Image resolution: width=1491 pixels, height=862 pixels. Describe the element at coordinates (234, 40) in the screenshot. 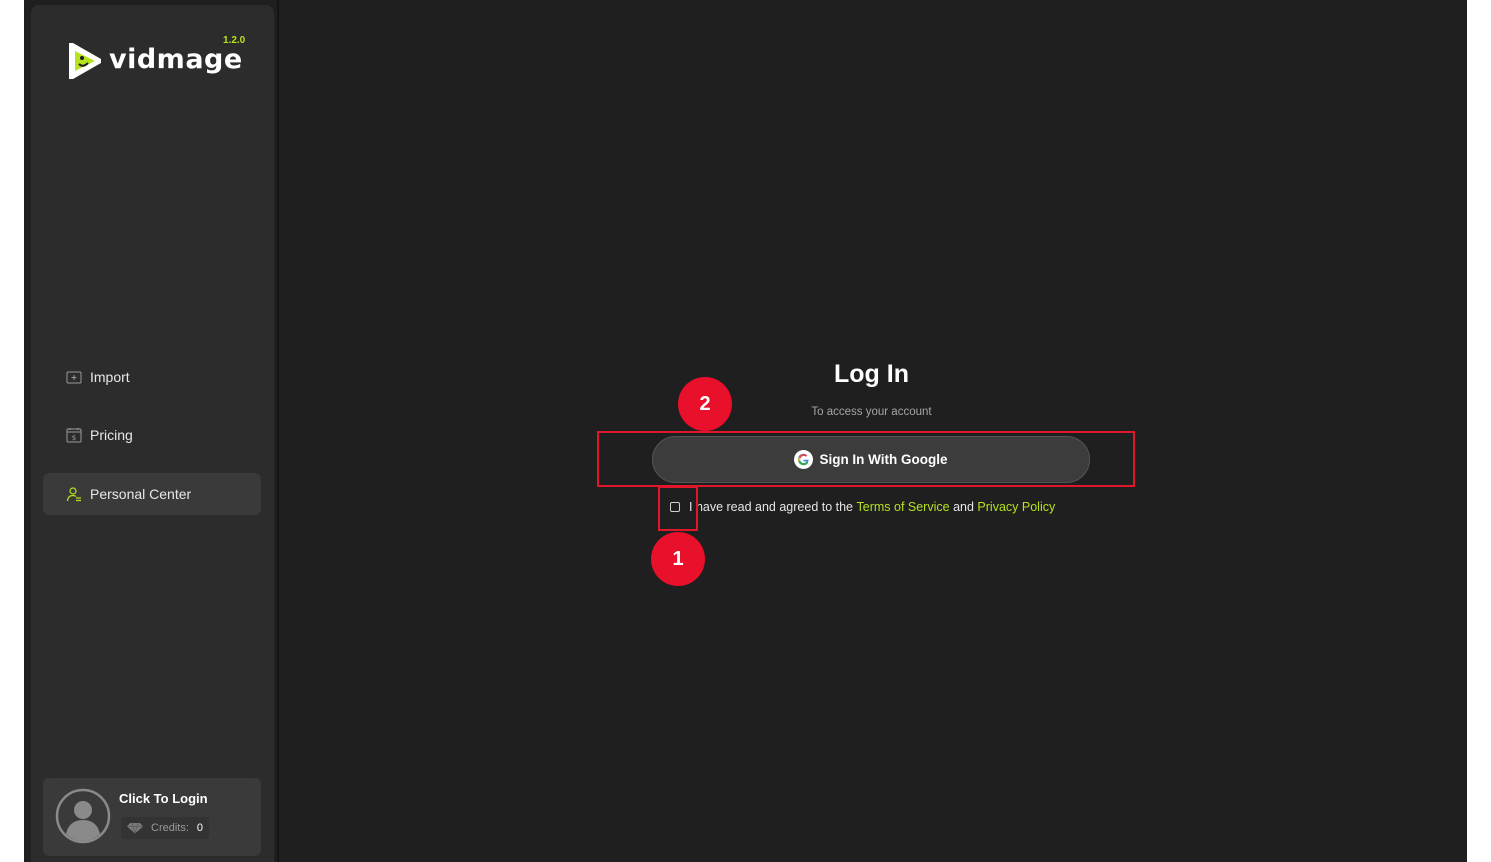

I see `version-badge: 1.2.0` at that location.